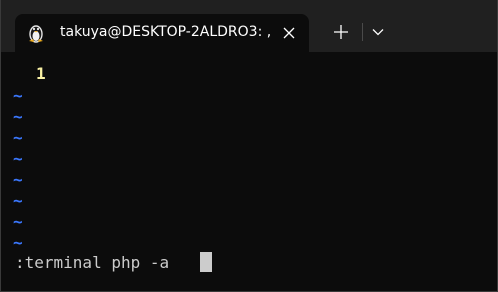 This screenshot has width=498, height=292. What do you see at coordinates (18, 169) in the screenshot?
I see `empty-line-markers: ~ ~ ~ ~ ~ ~ ~ ~` at bounding box center [18, 169].